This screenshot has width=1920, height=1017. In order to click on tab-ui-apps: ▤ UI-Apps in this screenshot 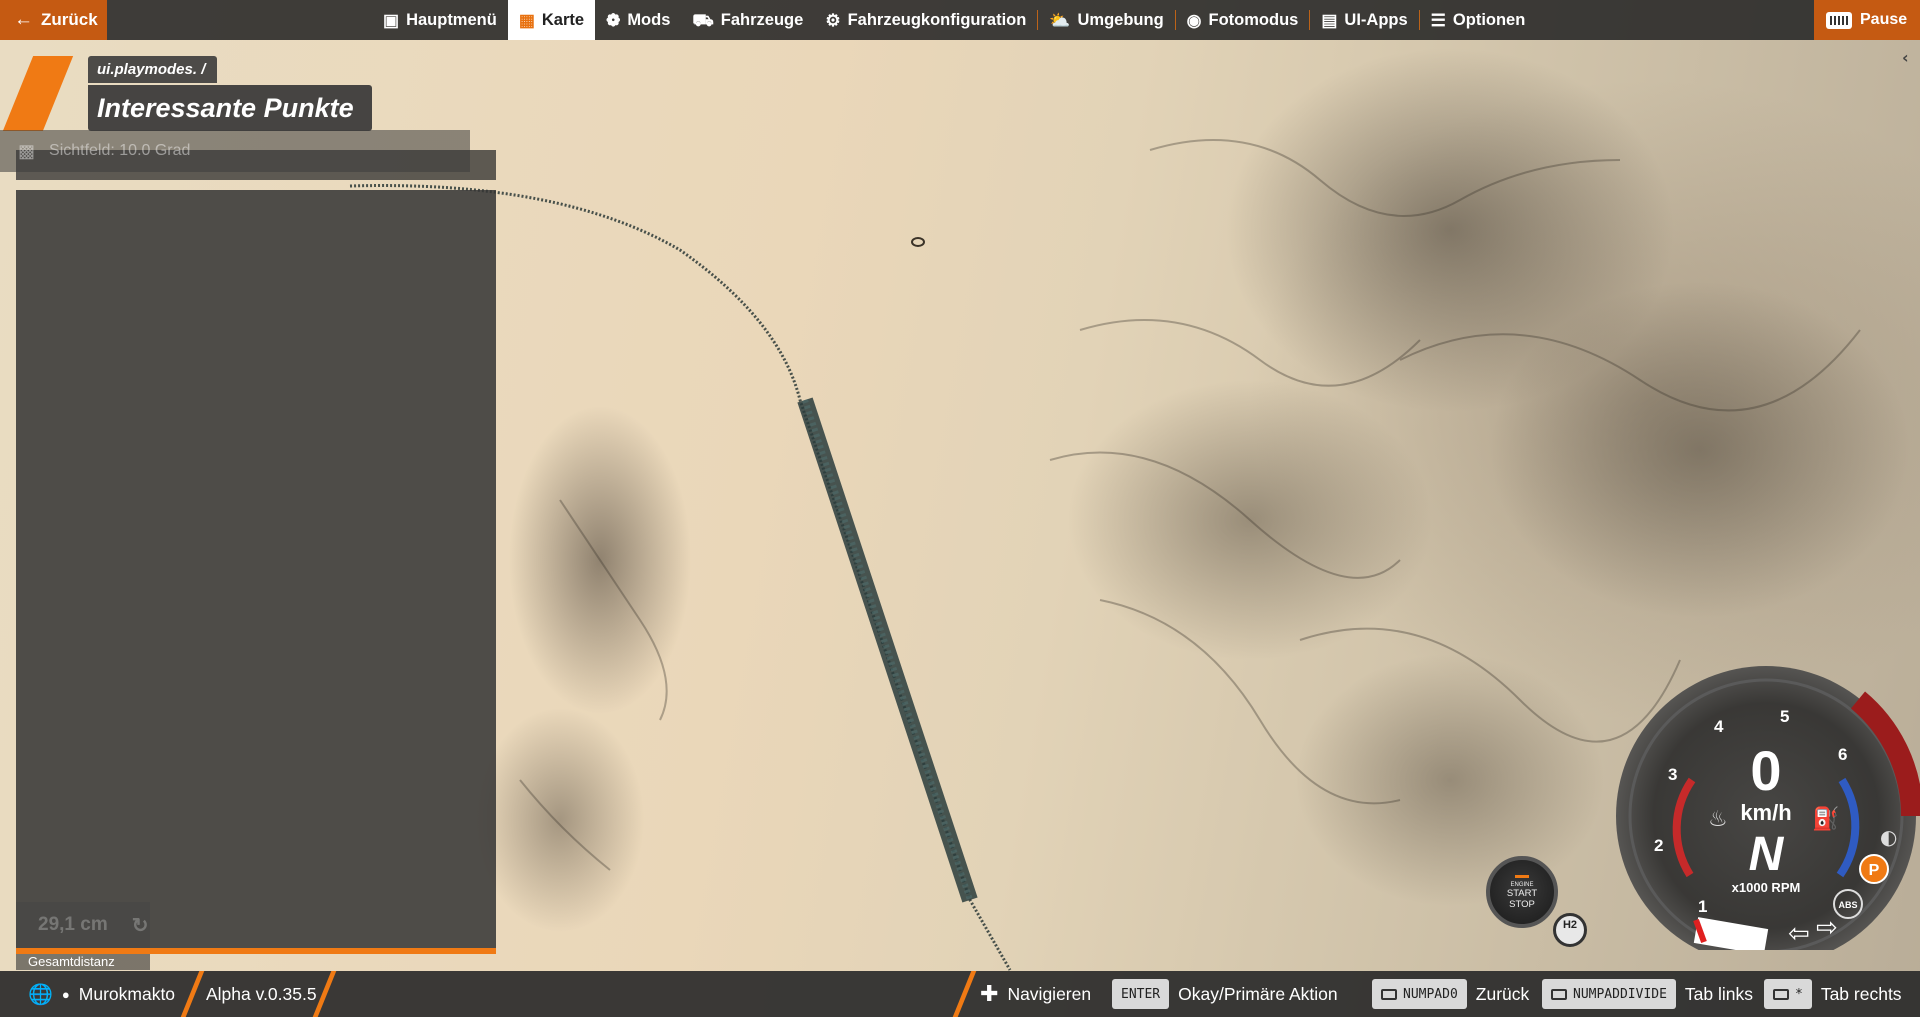, I will do `click(1364, 20)`.